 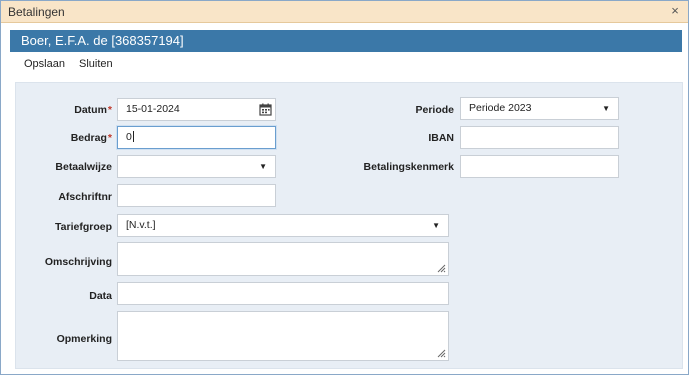 What do you see at coordinates (64, 110) in the screenshot?
I see `datum-label: Datum*` at bounding box center [64, 110].